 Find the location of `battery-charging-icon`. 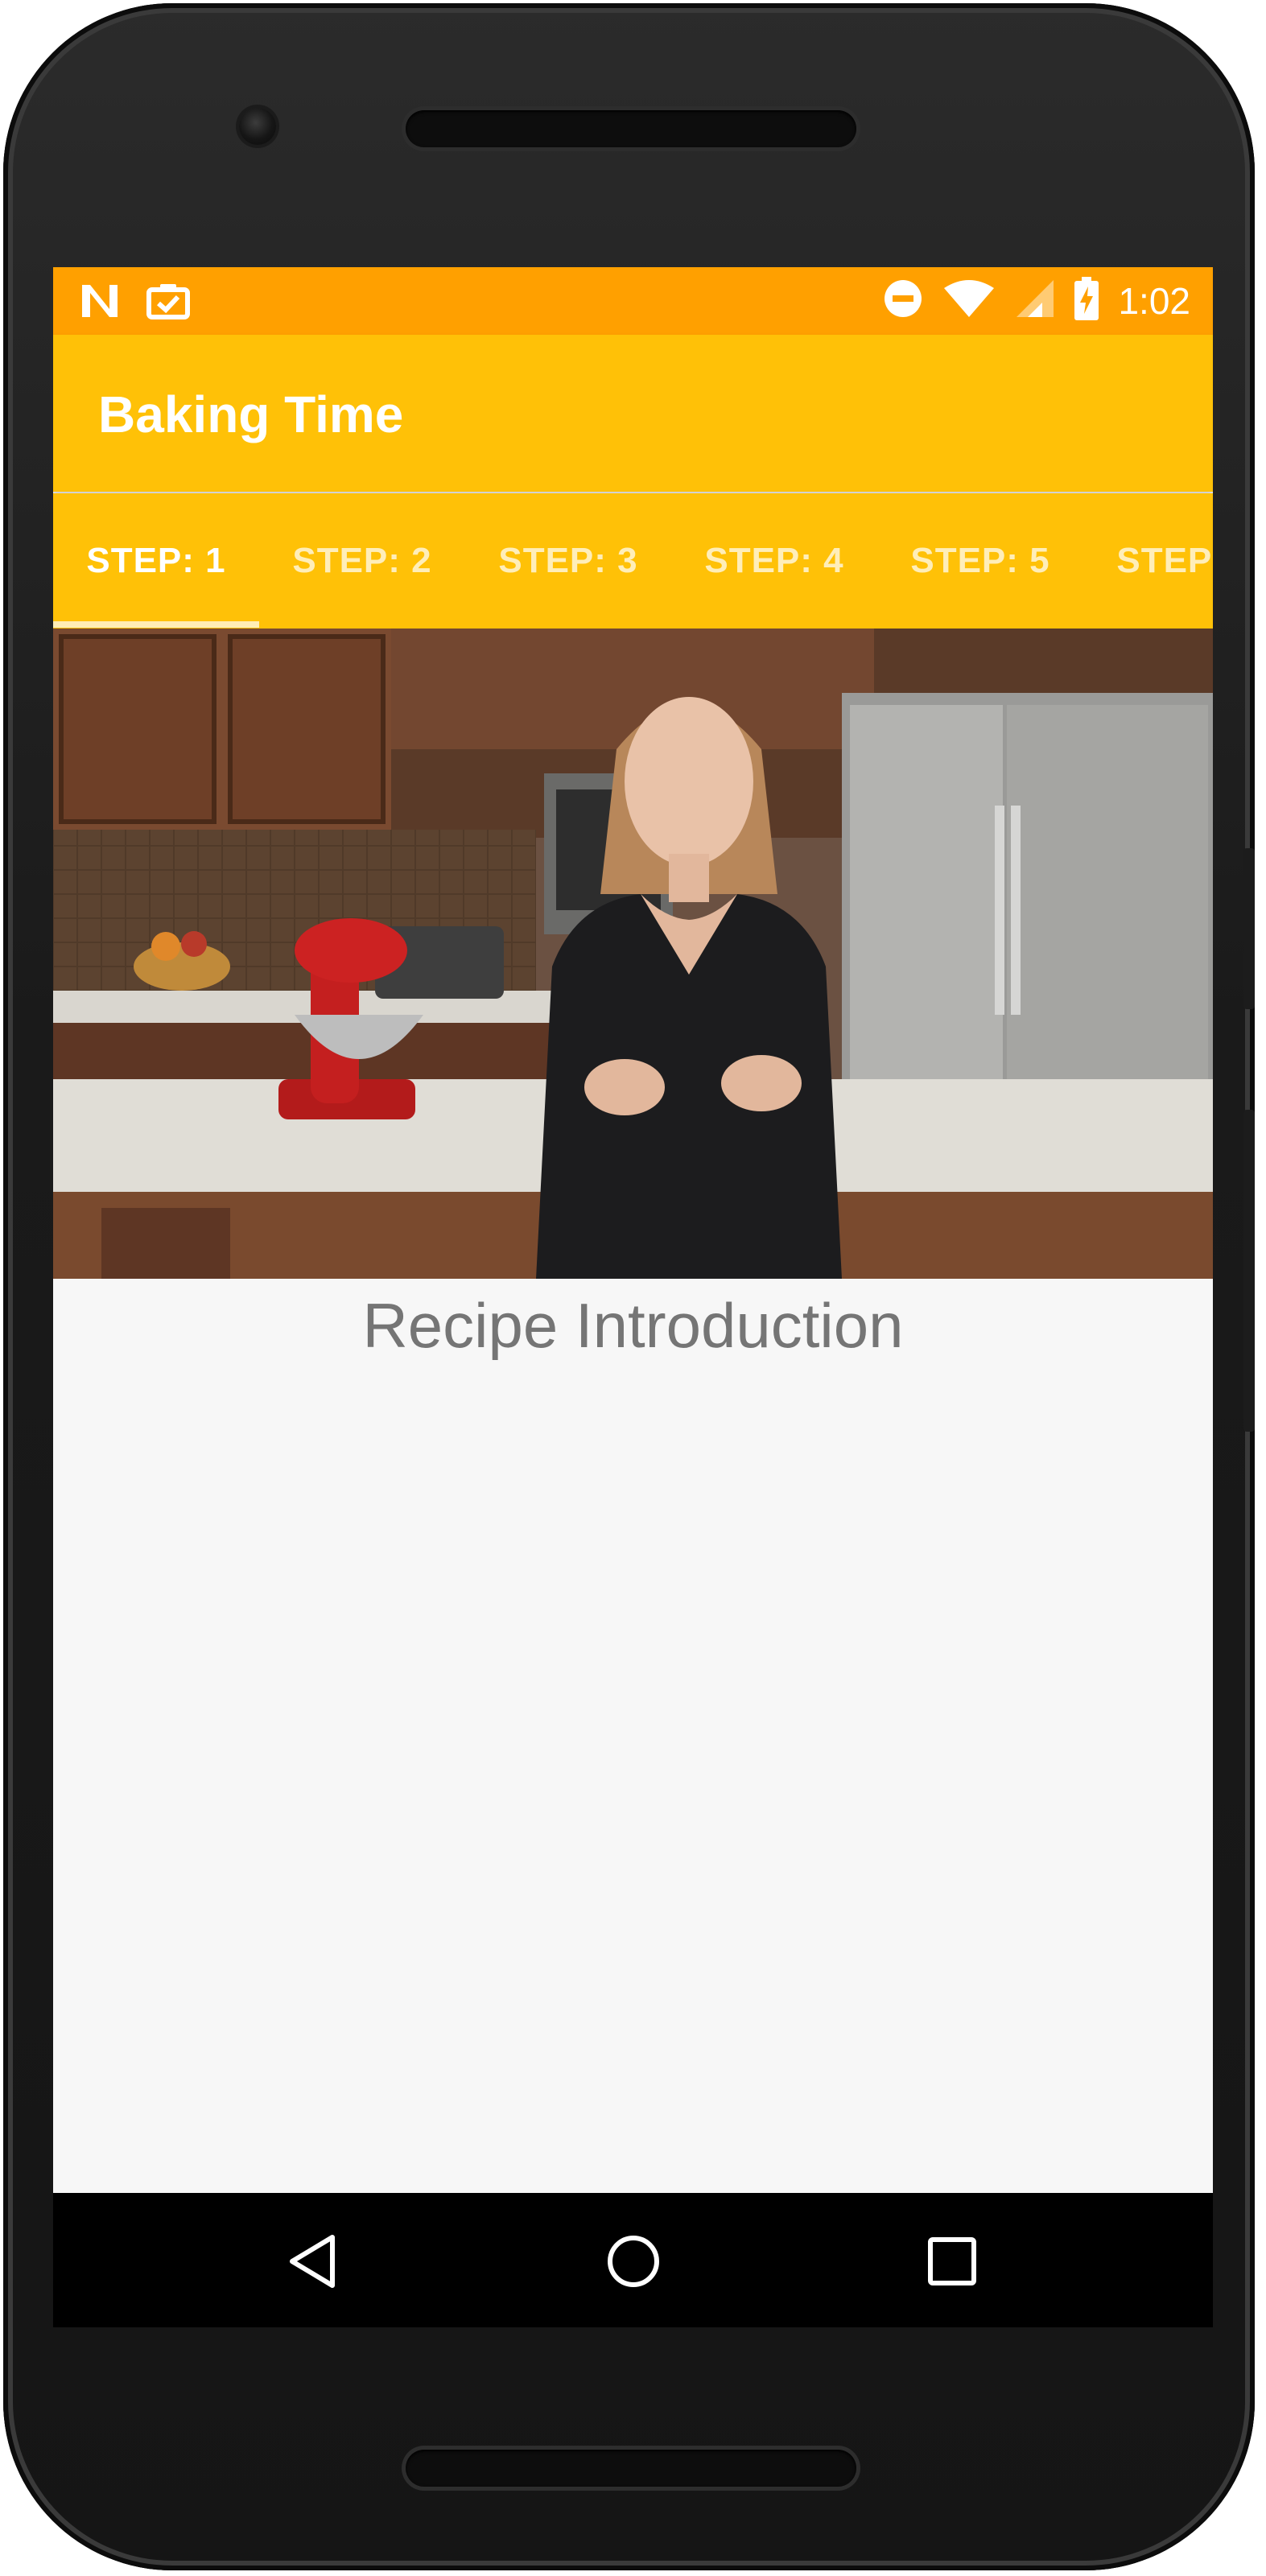

battery-charging-icon is located at coordinates (1086, 300).